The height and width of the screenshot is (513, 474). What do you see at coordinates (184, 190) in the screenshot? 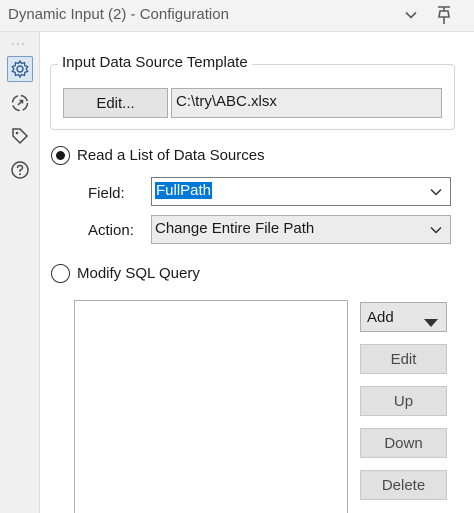
I see `field-select-value: FullPath` at bounding box center [184, 190].